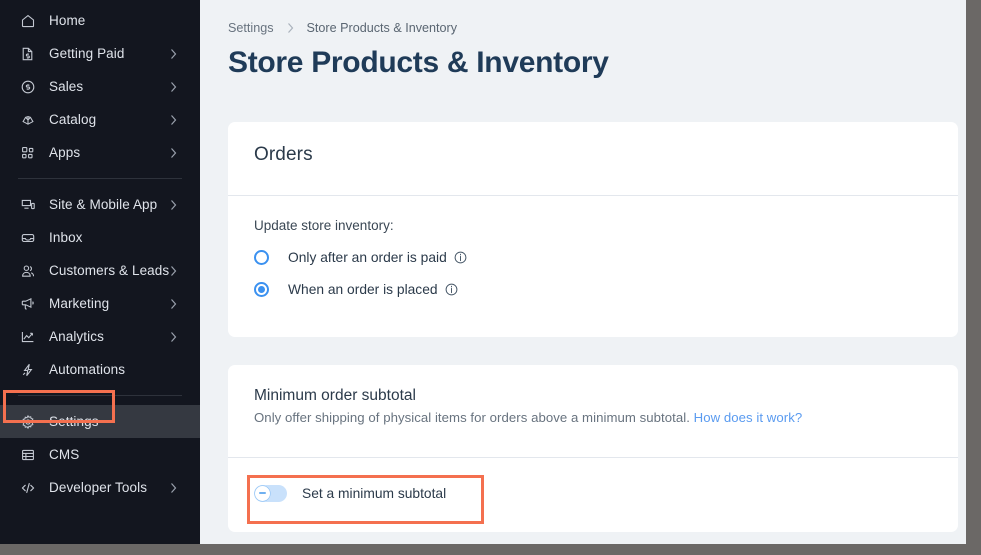 Image resolution: width=981 pixels, height=555 pixels. What do you see at coordinates (374, 493) in the screenshot?
I see `toggle-label: Set a minimum subtotal` at bounding box center [374, 493].